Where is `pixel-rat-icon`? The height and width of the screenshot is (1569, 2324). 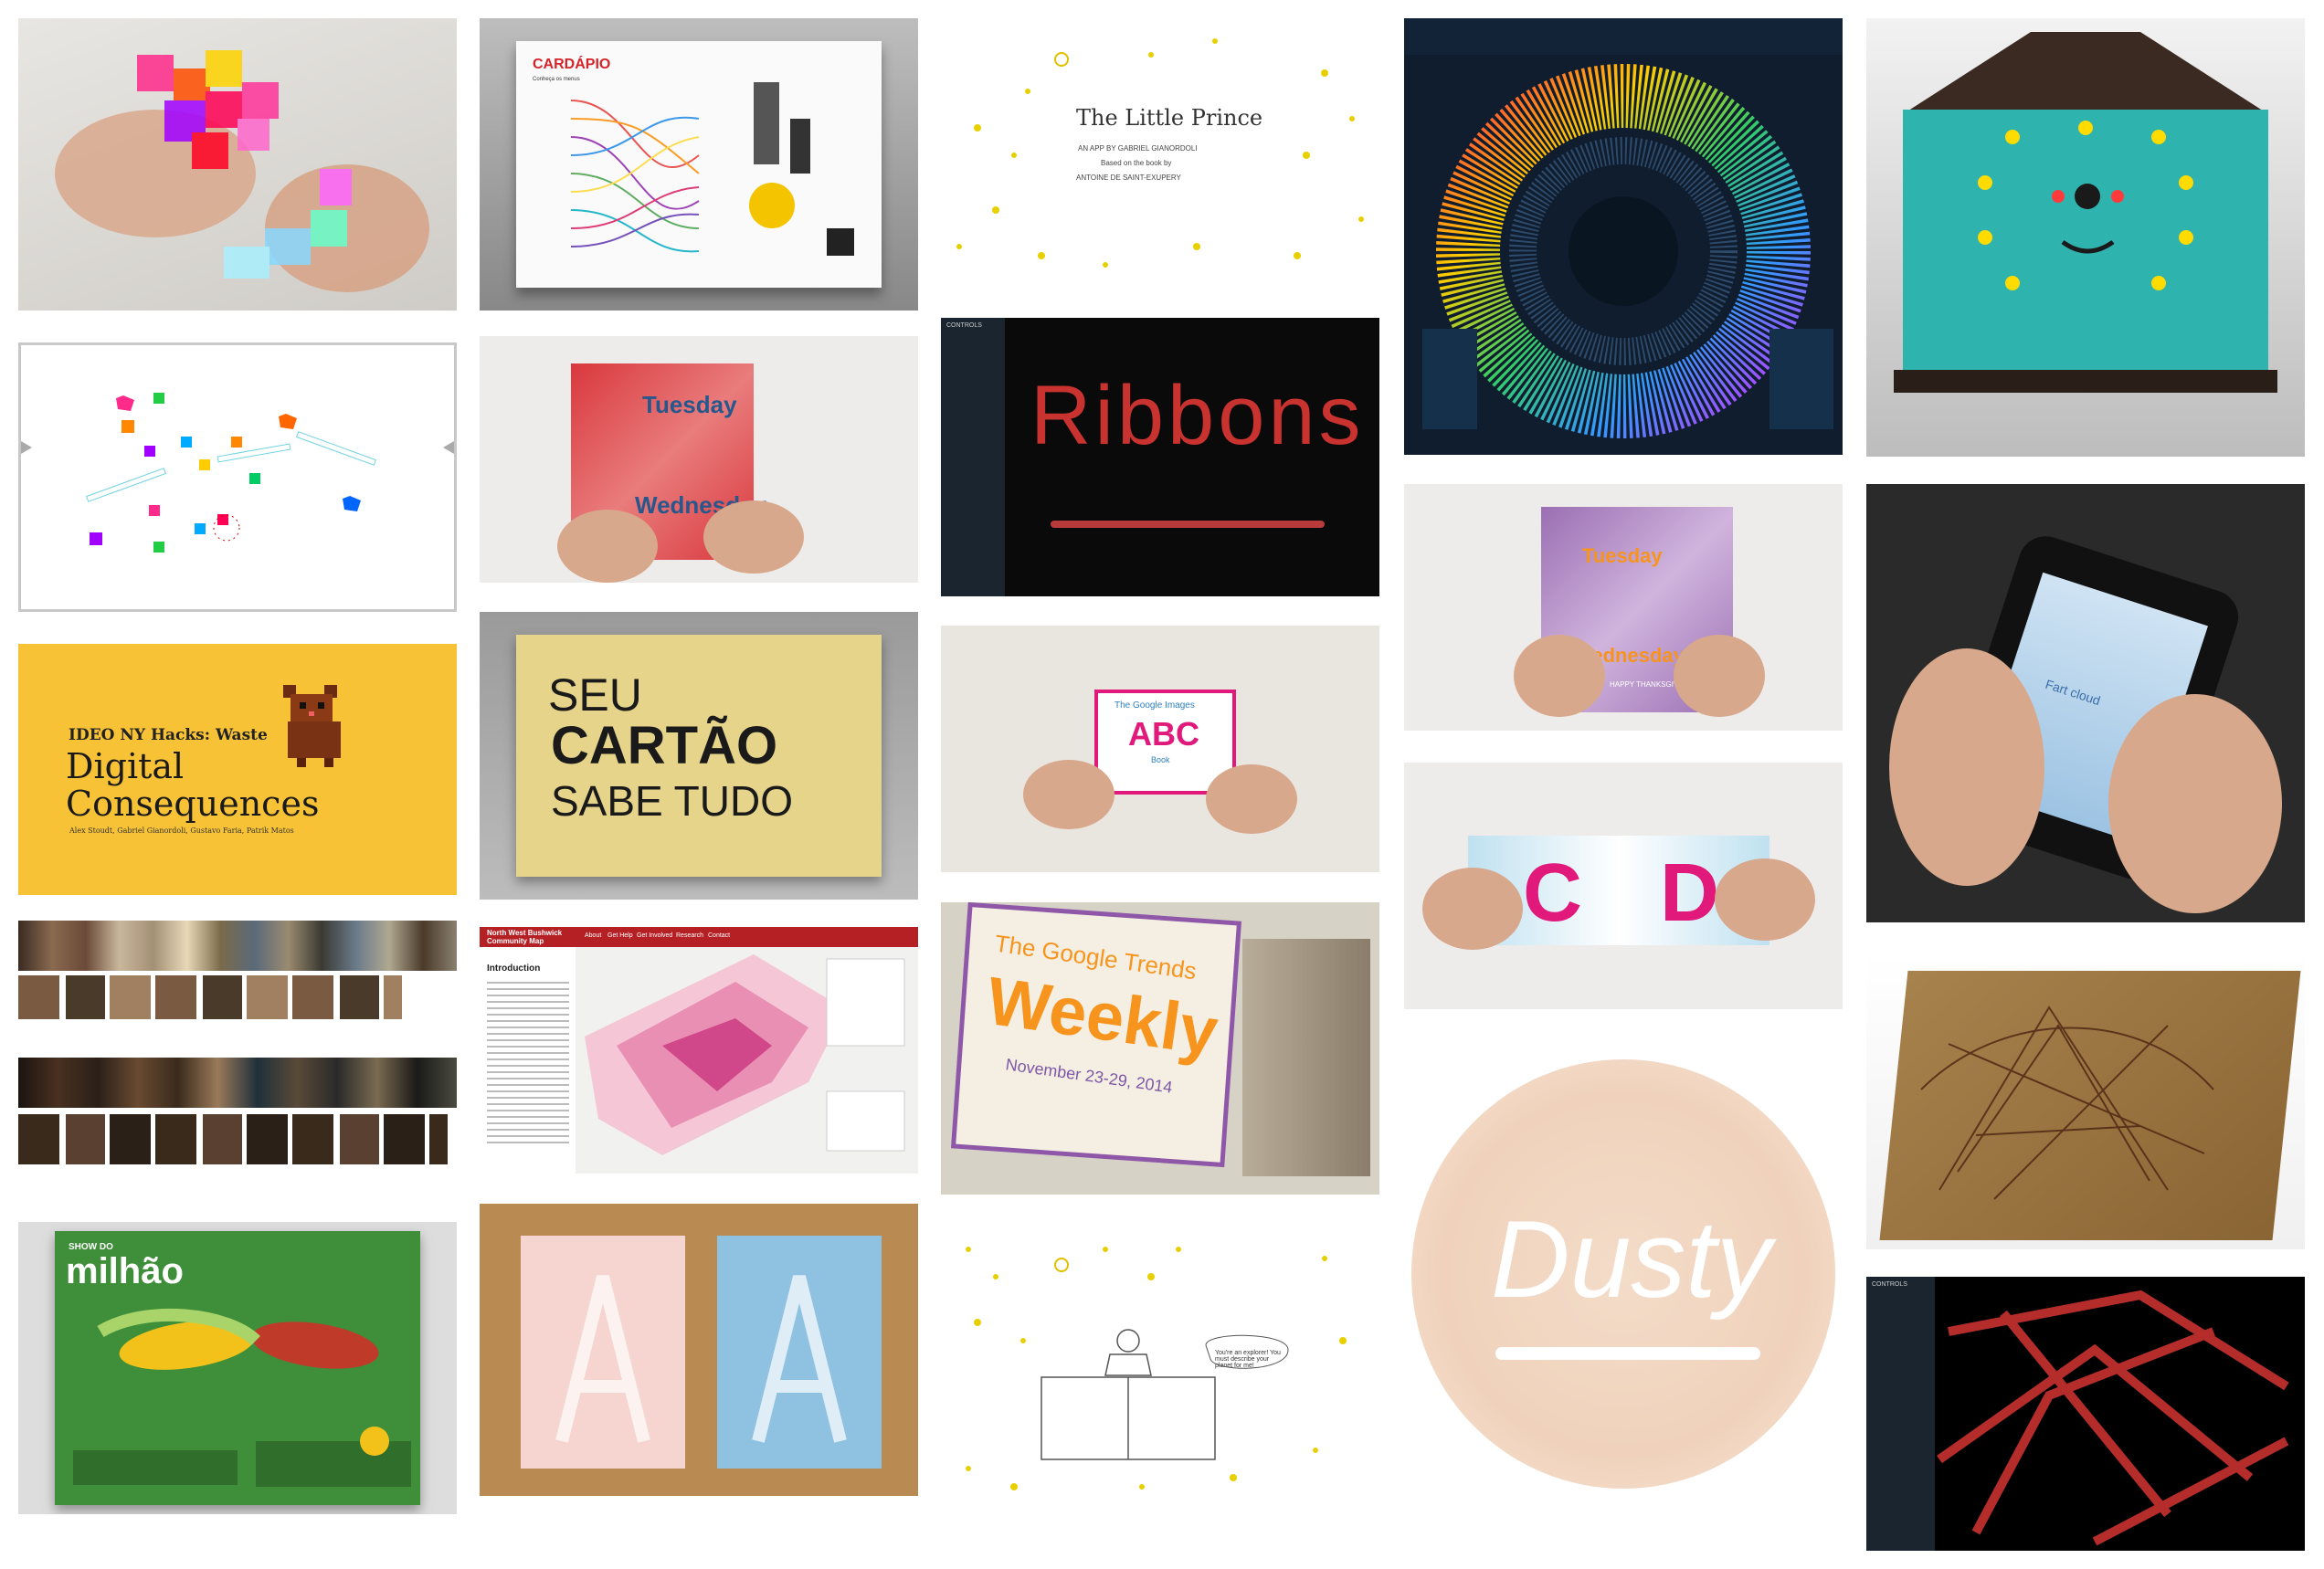 pixel-rat-icon is located at coordinates (312, 726).